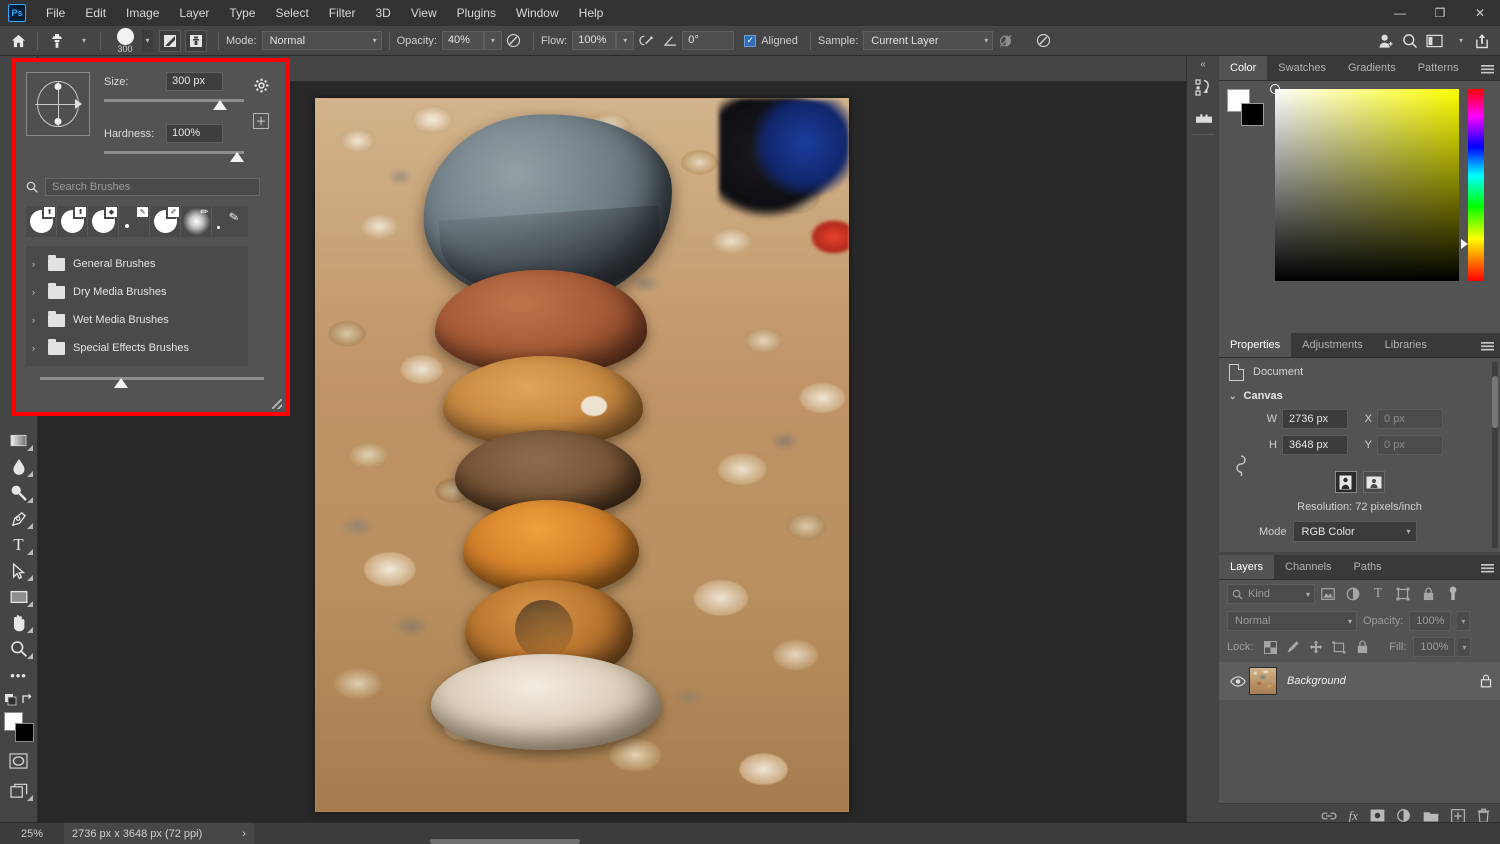 The height and width of the screenshot is (844, 1500). Describe the element at coordinates (1372, 68) in the screenshot. I see `tab-gradients: Gradients` at that location.